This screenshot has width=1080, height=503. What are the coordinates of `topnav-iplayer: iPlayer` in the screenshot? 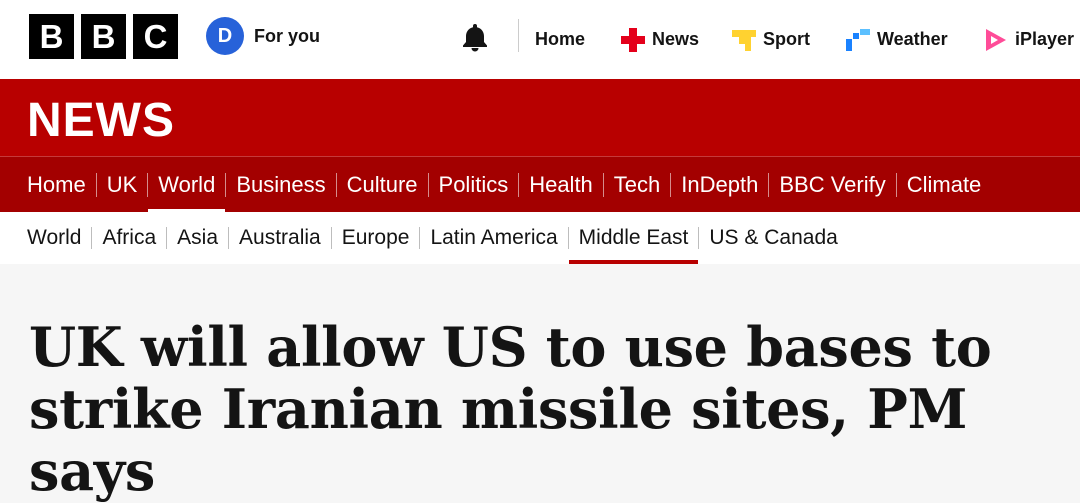 It's located at (1028, 39).